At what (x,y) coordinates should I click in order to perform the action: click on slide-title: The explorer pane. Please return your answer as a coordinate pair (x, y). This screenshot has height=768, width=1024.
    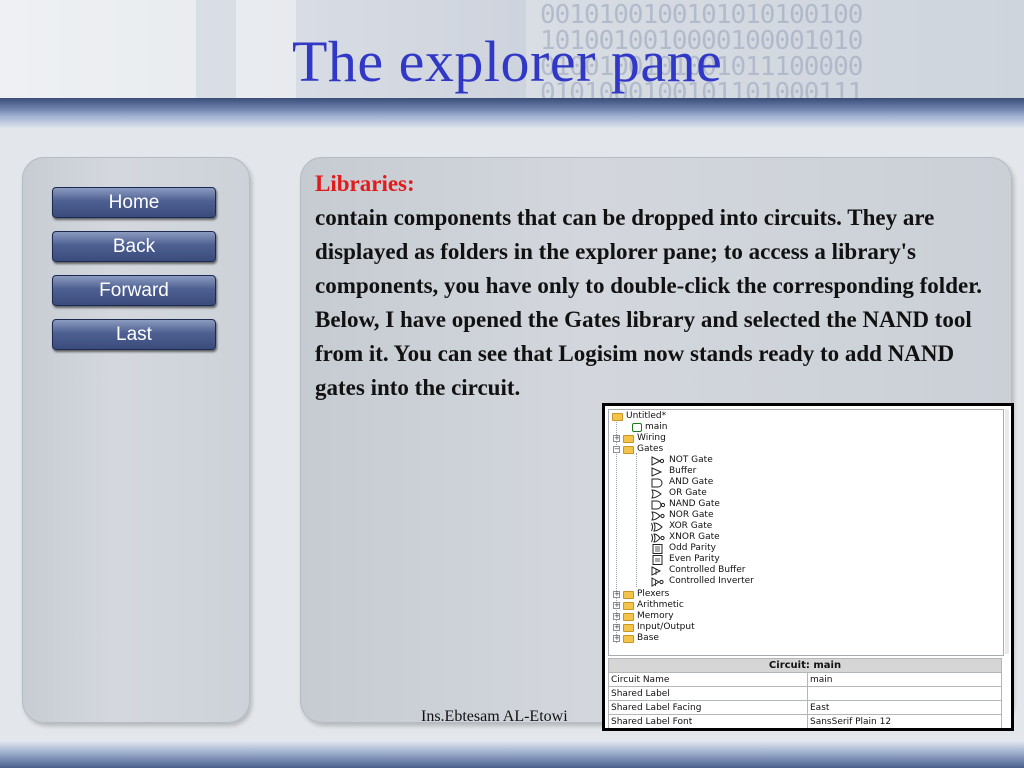
    Looking at the image, I should click on (507, 61).